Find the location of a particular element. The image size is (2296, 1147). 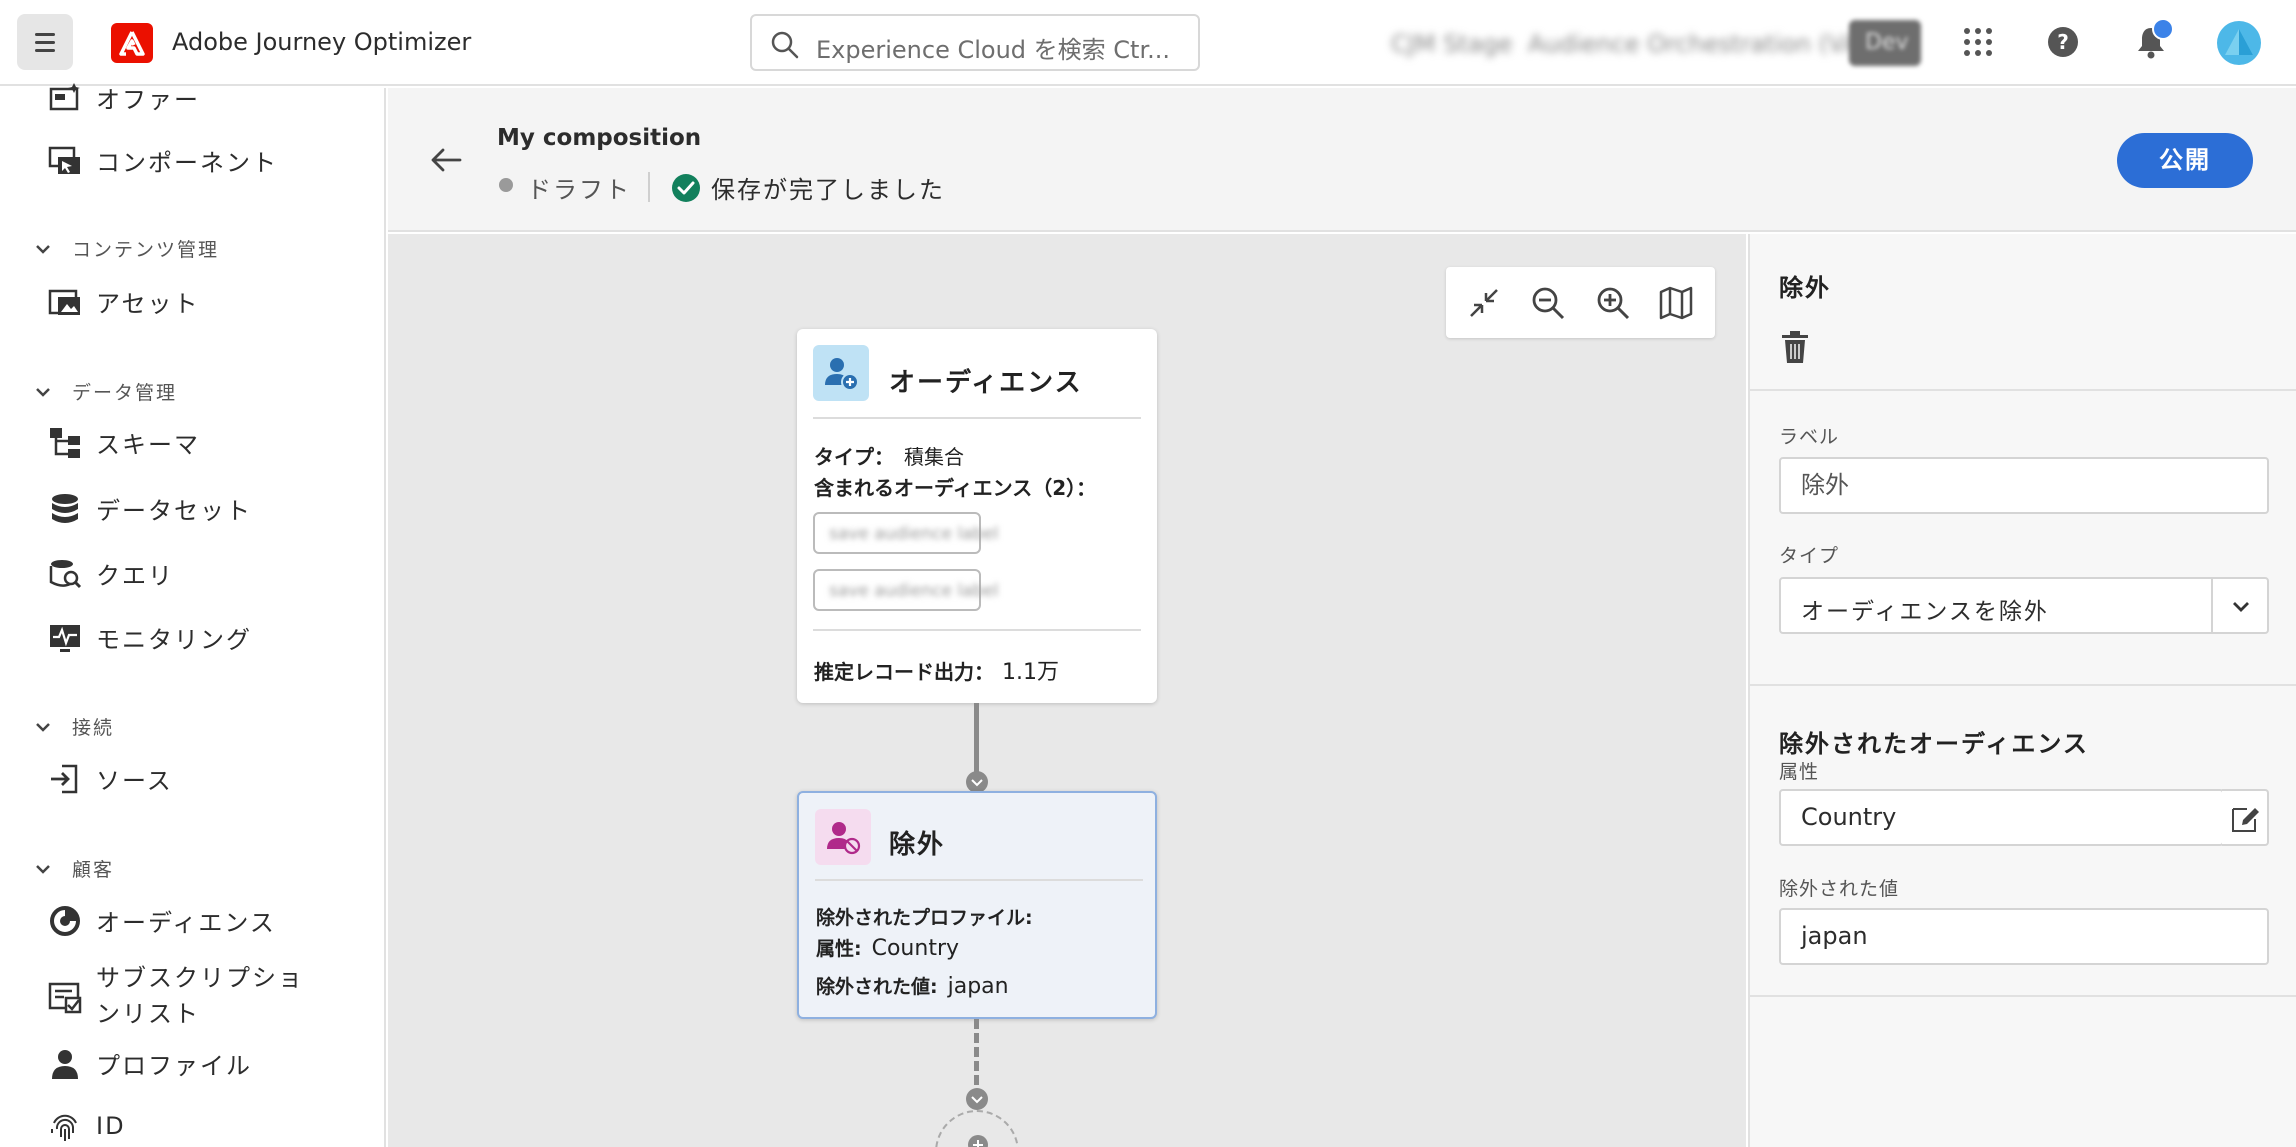

sidebar-item-label: サブスクリプショ ンリスト is located at coordinates (200, 996).